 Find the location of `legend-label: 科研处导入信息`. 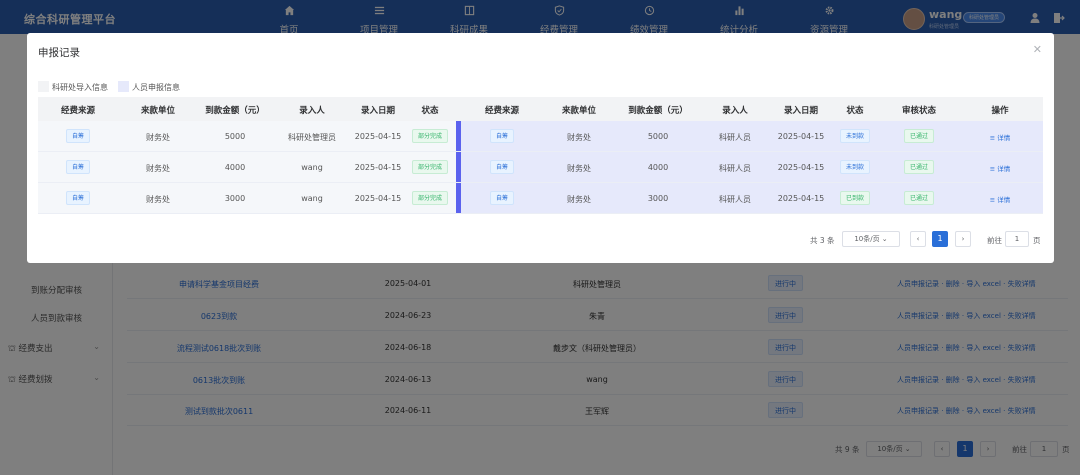

legend-label: 科研处导入信息 is located at coordinates (80, 87).